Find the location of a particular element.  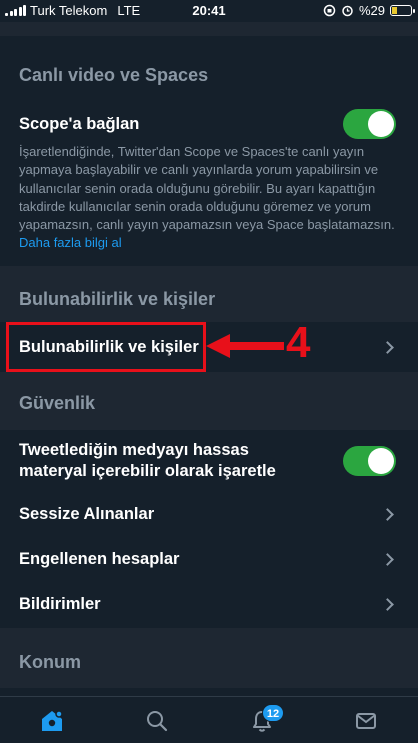

search-icon is located at coordinates (157, 721).